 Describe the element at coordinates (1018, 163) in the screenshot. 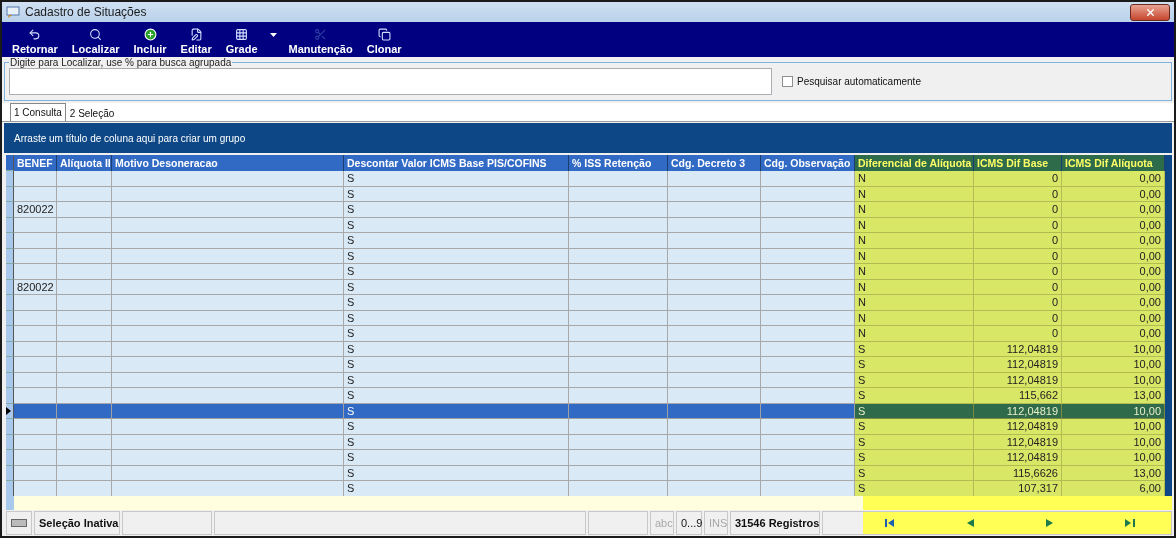

I see `column-header: ICMS Dif Base` at that location.